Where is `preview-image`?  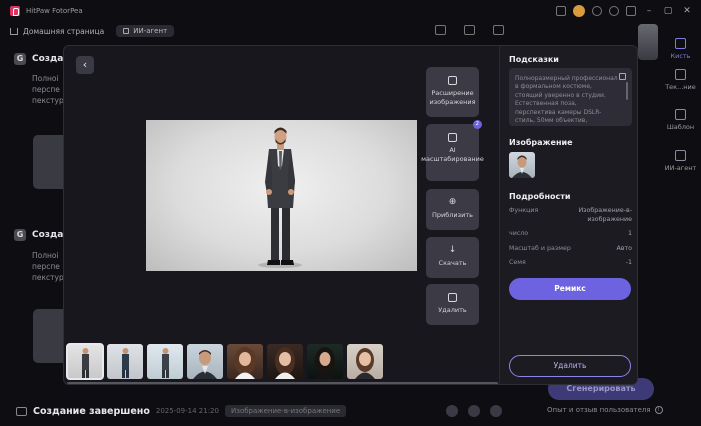
preview-image is located at coordinates (281, 195).